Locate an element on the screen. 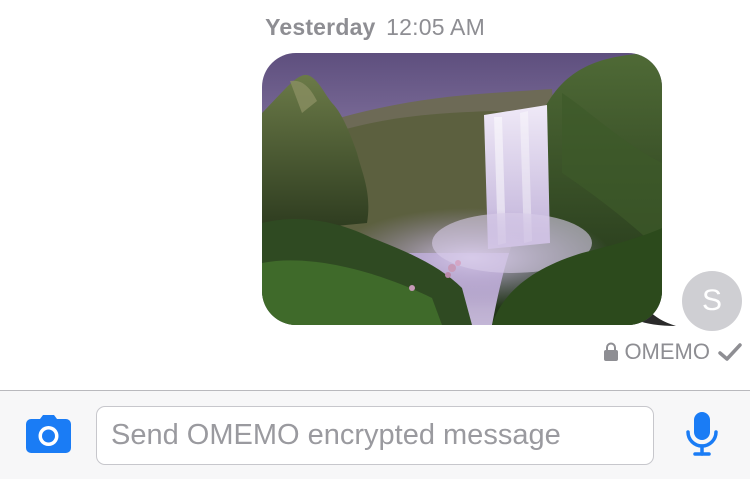 The image size is (750, 479). camera-icon is located at coordinates (48, 434).